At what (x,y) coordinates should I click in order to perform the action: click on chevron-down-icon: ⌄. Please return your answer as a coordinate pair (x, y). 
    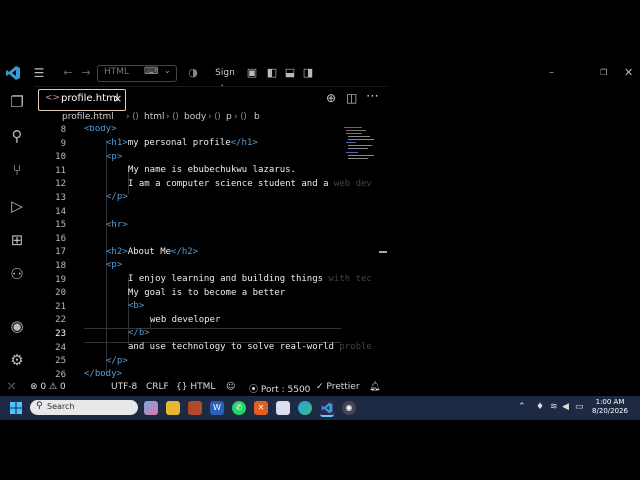
    Looking at the image, I should click on (167, 70).